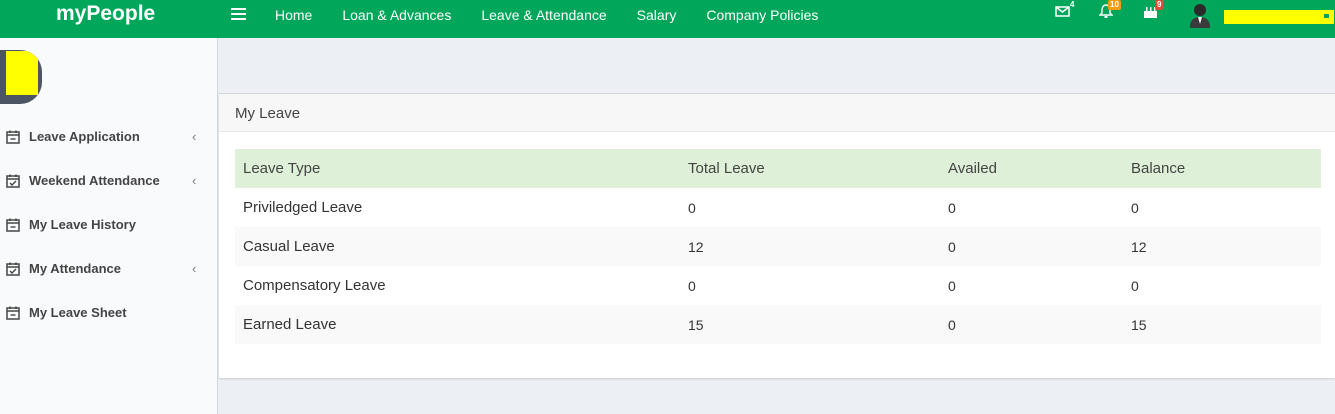 The width and height of the screenshot is (1335, 414). Describe the element at coordinates (1114, 5) in the screenshot. I see `alerts-count-badge: 10` at that location.